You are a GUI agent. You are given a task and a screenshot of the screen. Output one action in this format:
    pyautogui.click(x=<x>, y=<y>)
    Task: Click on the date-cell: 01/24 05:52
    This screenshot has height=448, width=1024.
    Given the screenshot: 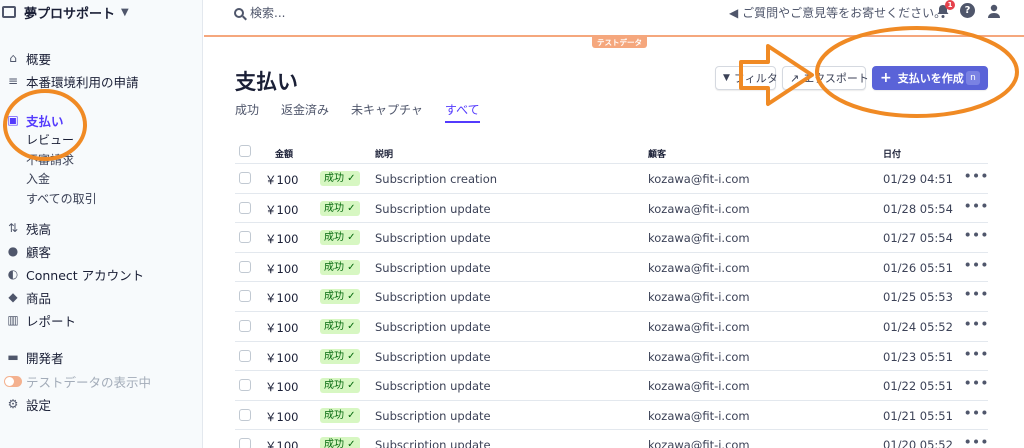 What is the action you would take?
    pyautogui.click(x=918, y=326)
    